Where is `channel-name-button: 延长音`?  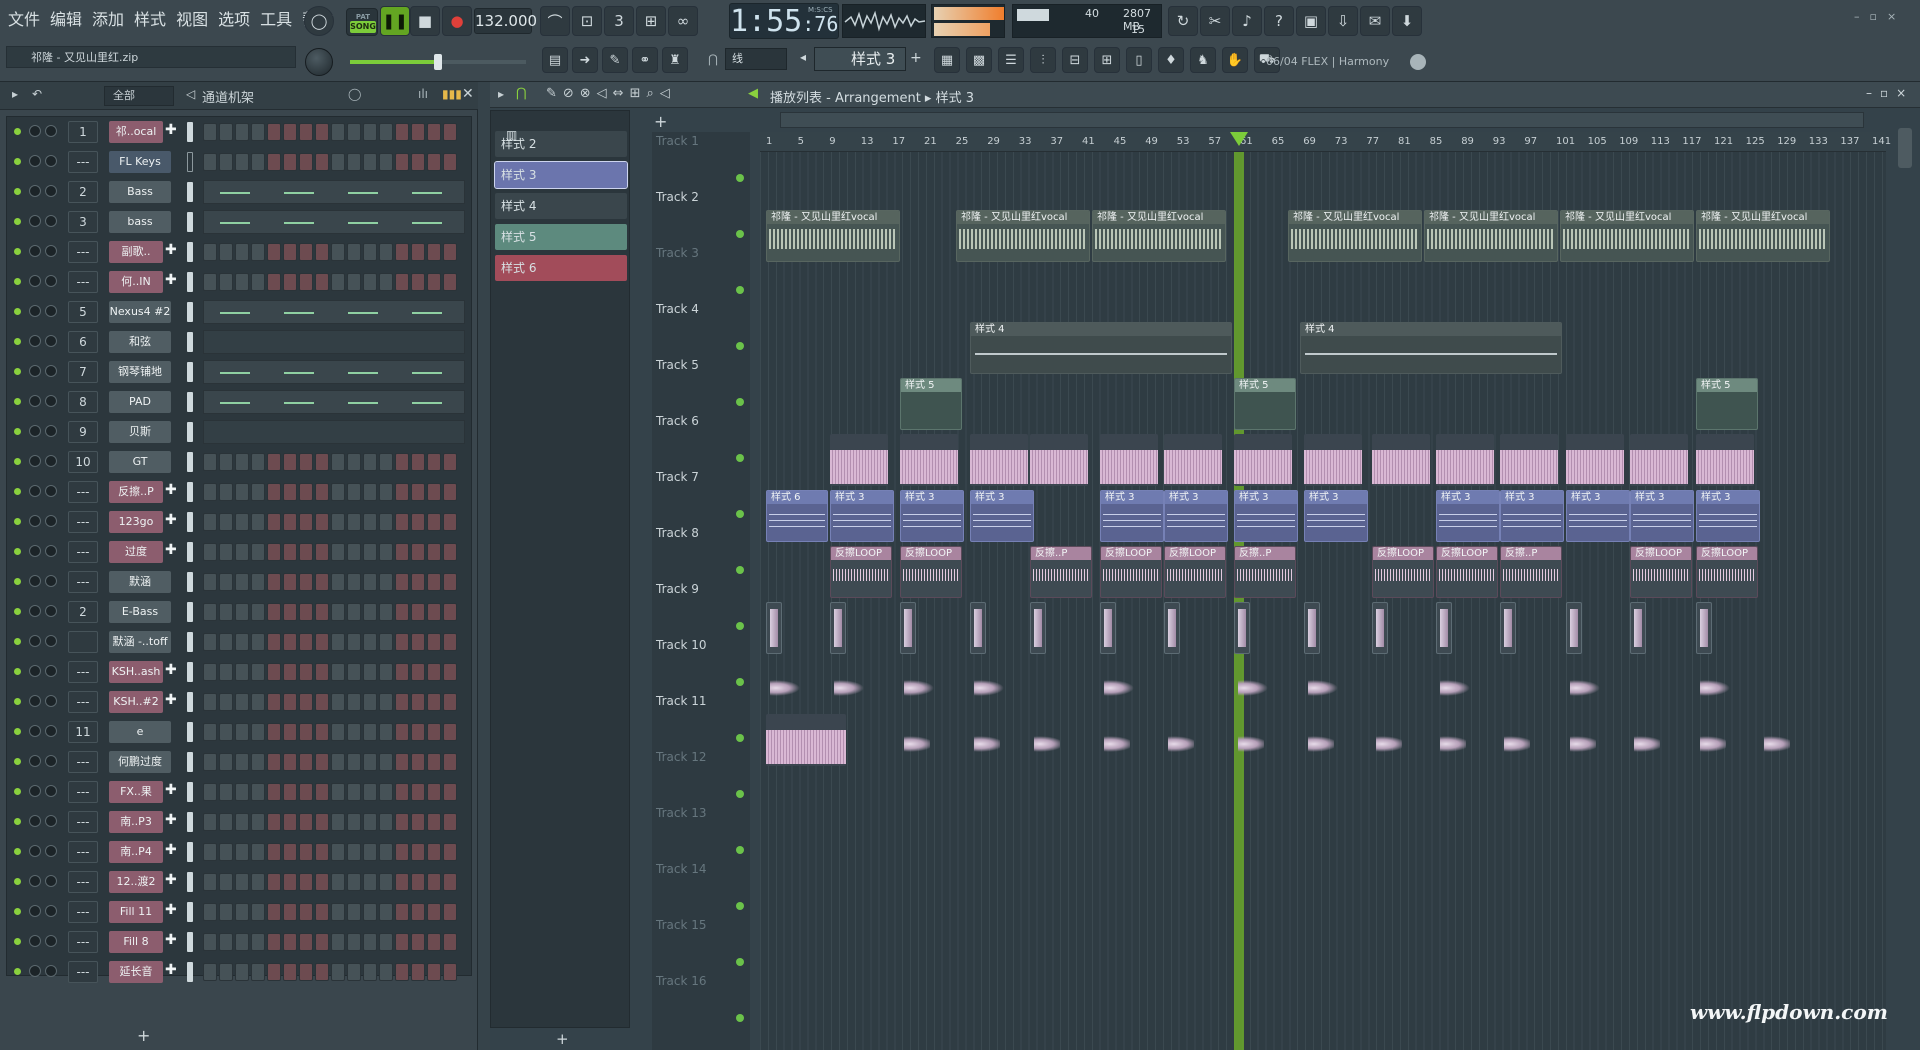 channel-name-button: 延长音 is located at coordinates (136, 972).